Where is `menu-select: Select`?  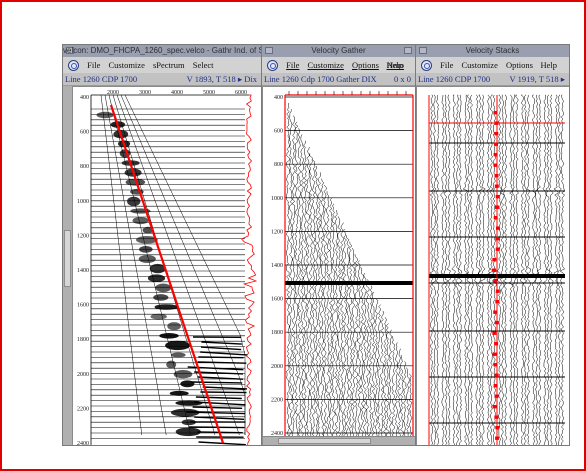 menu-select: Select is located at coordinates (203, 65).